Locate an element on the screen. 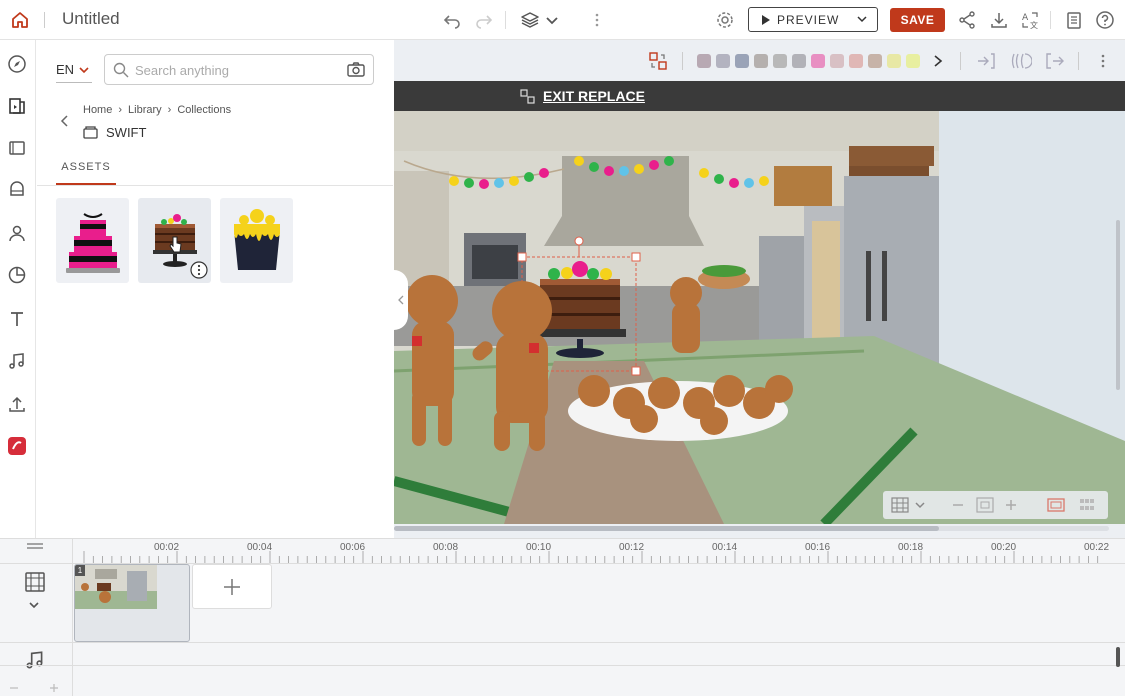  tab-assets: ASSETS is located at coordinates (86, 173).